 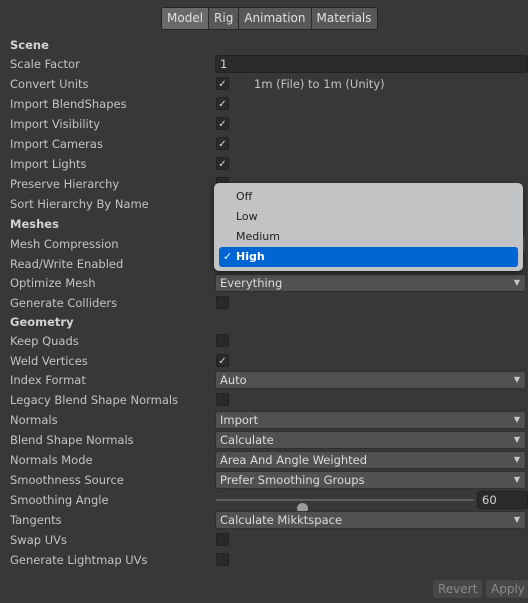 What do you see at coordinates (233, 380) in the screenshot?
I see `dropdown-value: Auto` at bounding box center [233, 380].